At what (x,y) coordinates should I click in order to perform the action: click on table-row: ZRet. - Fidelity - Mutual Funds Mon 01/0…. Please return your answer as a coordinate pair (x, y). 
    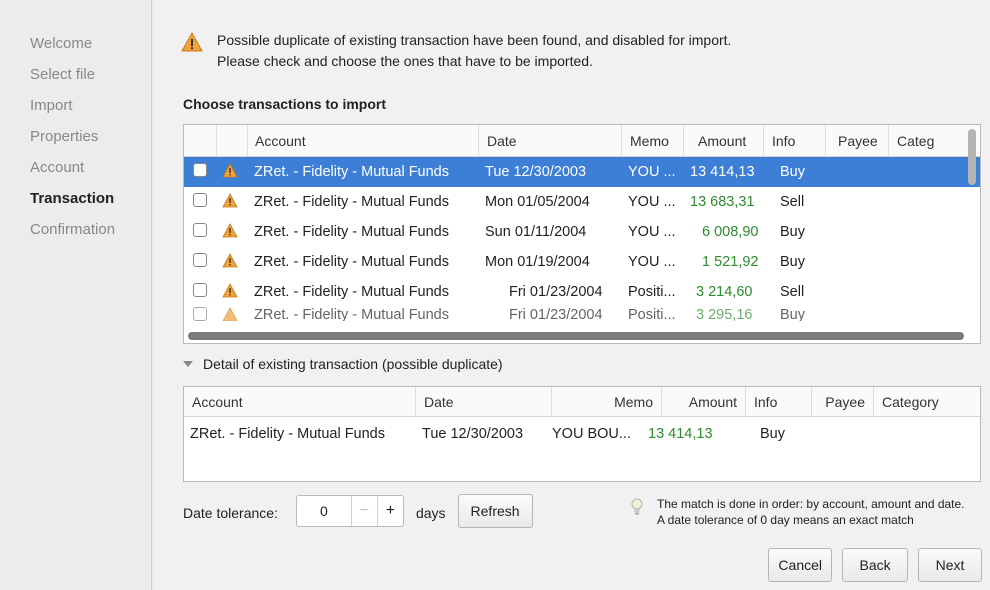
    Looking at the image, I should click on (582, 202).